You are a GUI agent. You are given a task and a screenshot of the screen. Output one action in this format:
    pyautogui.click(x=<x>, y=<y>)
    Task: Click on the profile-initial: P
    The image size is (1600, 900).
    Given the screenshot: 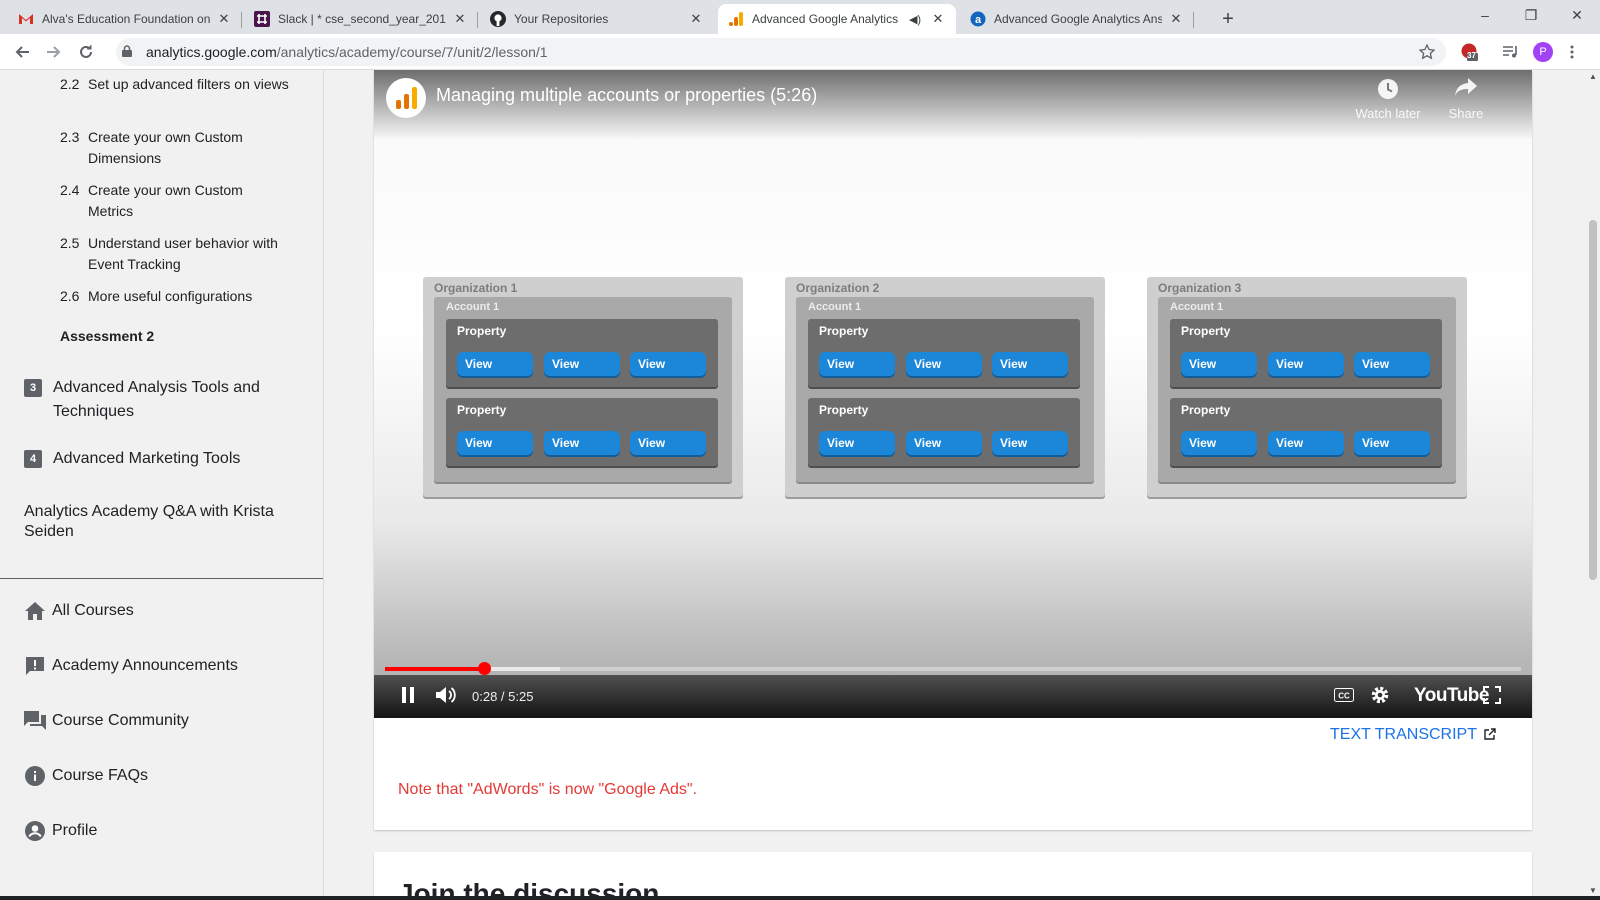 What is the action you would take?
    pyautogui.click(x=1543, y=52)
    